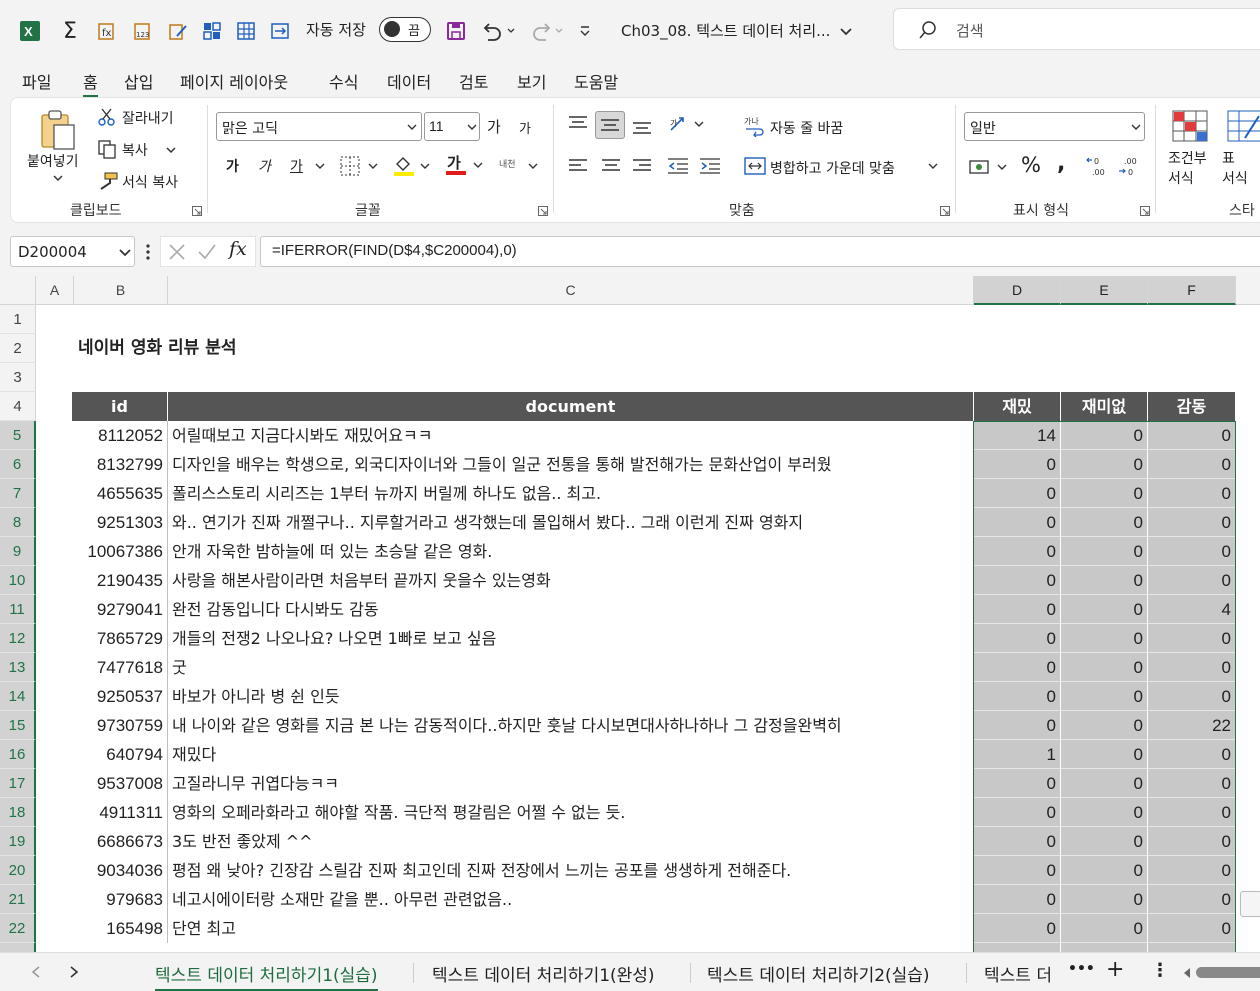 This screenshot has width=1260, height=991. What do you see at coordinates (1017, 406) in the screenshot?
I see `header-fun: 재밌` at bounding box center [1017, 406].